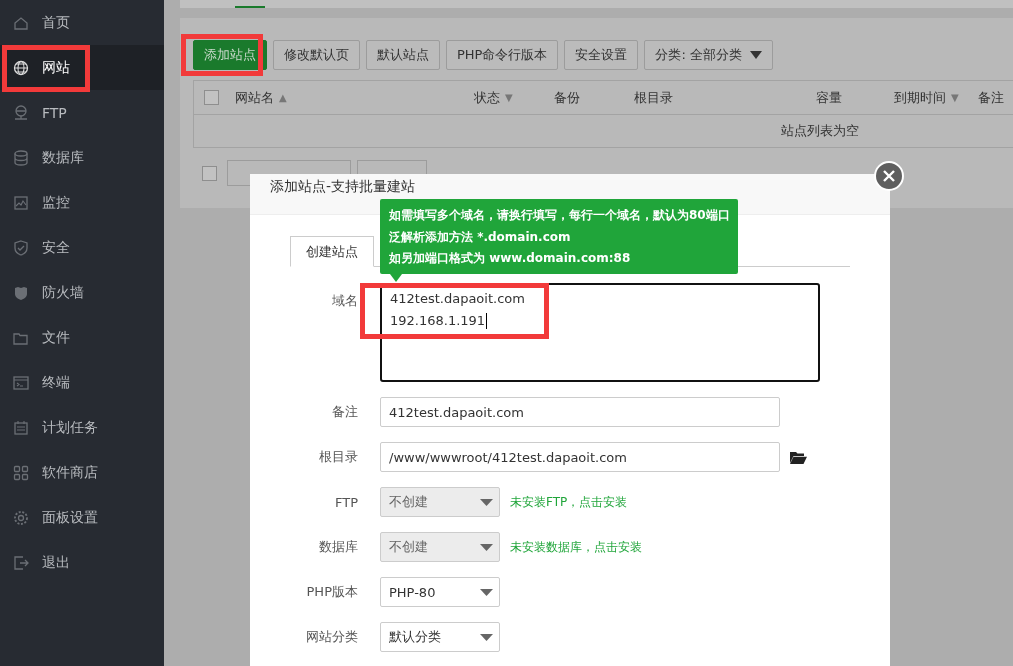 The width and height of the screenshot is (1013, 666). What do you see at coordinates (230, 55) in the screenshot?
I see `toolbar-button: 添加站点` at bounding box center [230, 55].